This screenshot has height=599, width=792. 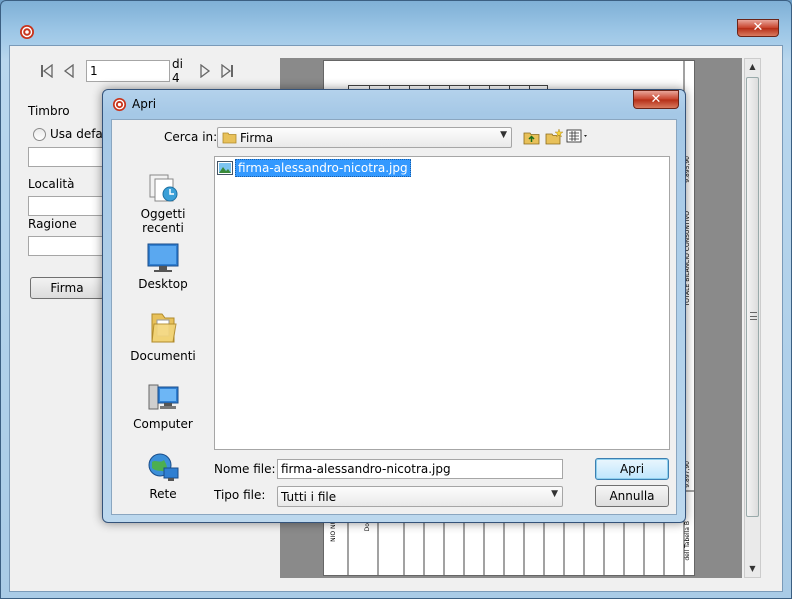 I want to click on first-page-icon, so click(x=47, y=71).